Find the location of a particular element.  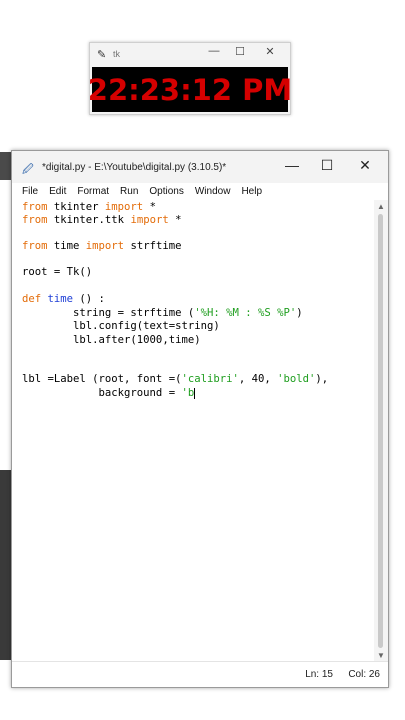

clock-window: ✎ tk — ☐ ✕ 22:23:12 PM is located at coordinates (190, 78).